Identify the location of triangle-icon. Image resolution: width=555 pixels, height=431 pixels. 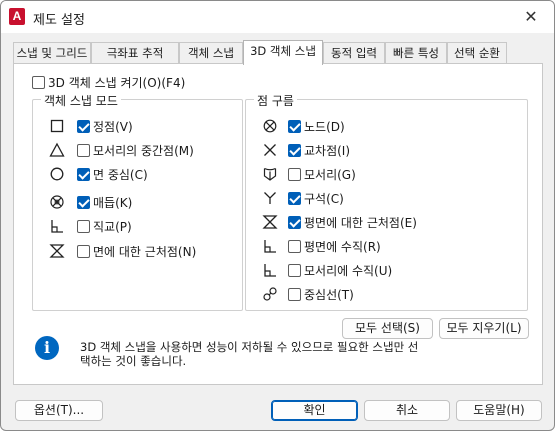
(57, 150).